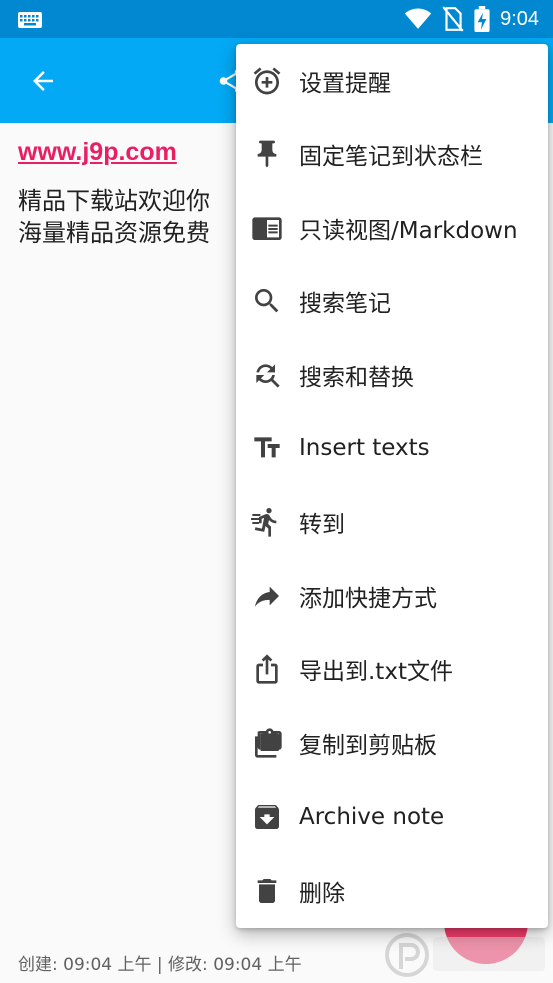 The image size is (553, 983). What do you see at coordinates (322, 524) in the screenshot?
I see `menu-item-label: 转到` at bounding box center [322, 524].